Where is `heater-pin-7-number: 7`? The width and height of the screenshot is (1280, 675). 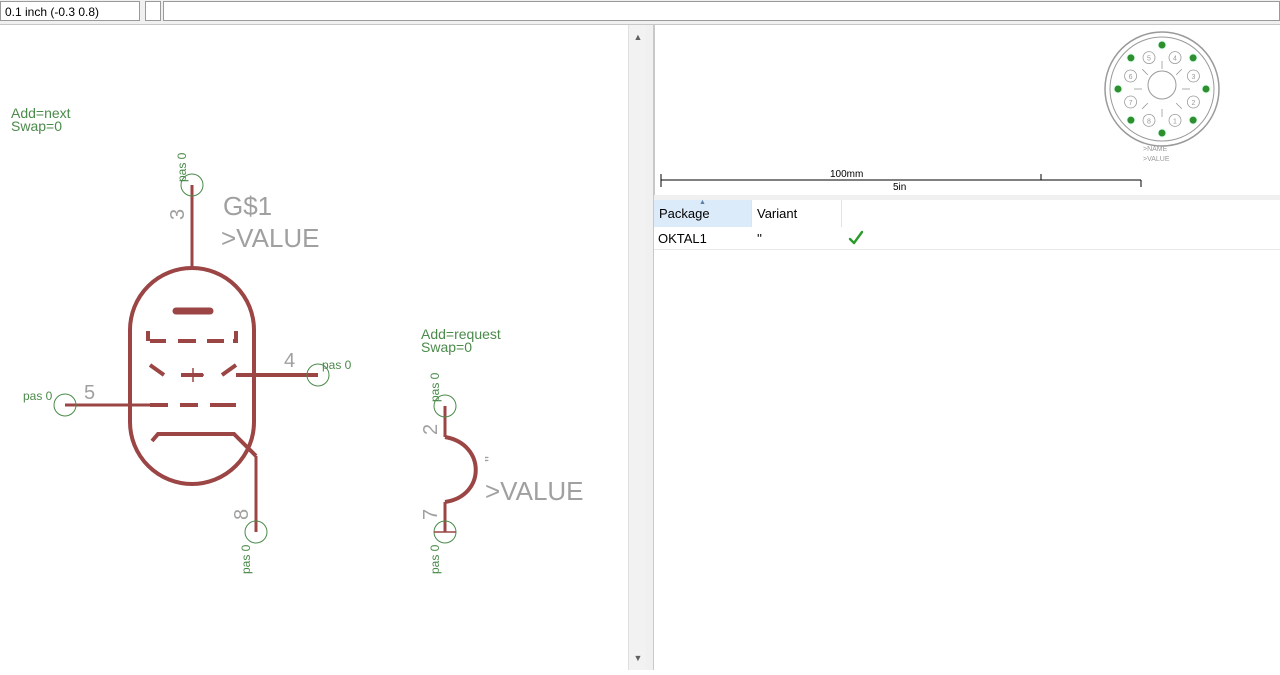 heater-pin-7-number: 7 is located at coordinates (431, 514).